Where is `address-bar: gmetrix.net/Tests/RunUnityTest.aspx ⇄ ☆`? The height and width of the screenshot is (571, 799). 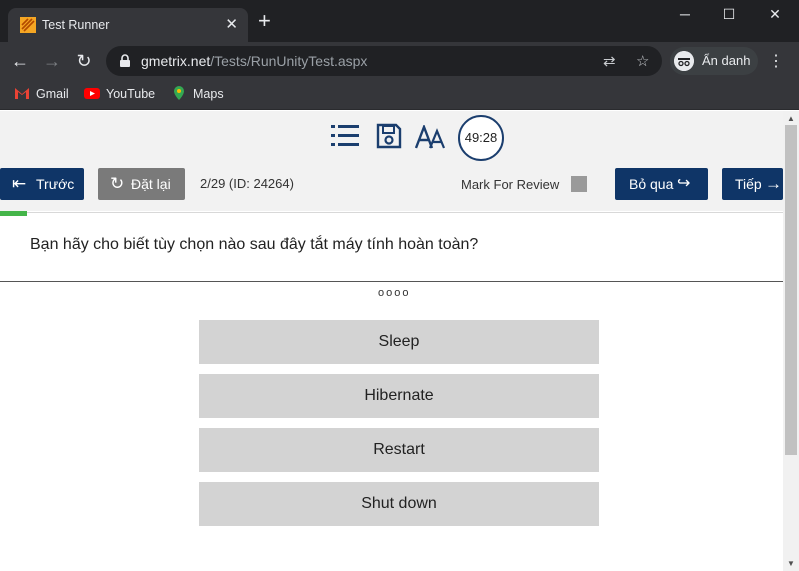 address-bar: gmetrix.net/Tests/RunUnityTest.aspx ⇄ ☆ is located at coordinates (384, 61).